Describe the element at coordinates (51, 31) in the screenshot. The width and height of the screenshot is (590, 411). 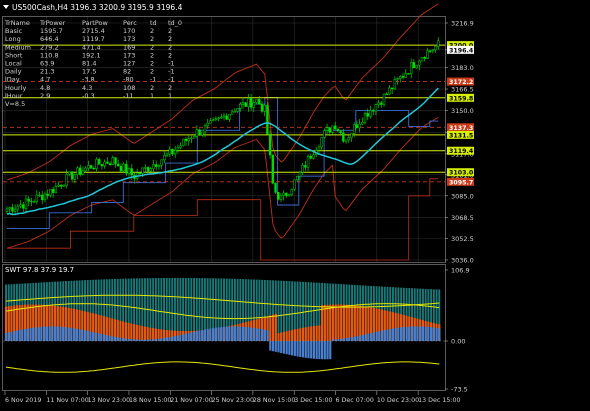
I see `table-cell: 1595.7` at that location.